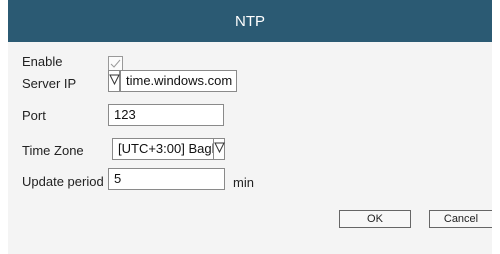 The image size is (500, 254). What do you see at coordinates (375, 219) in the screenshot?
I see `ok-button: OK` at bounding box center [375, 219].